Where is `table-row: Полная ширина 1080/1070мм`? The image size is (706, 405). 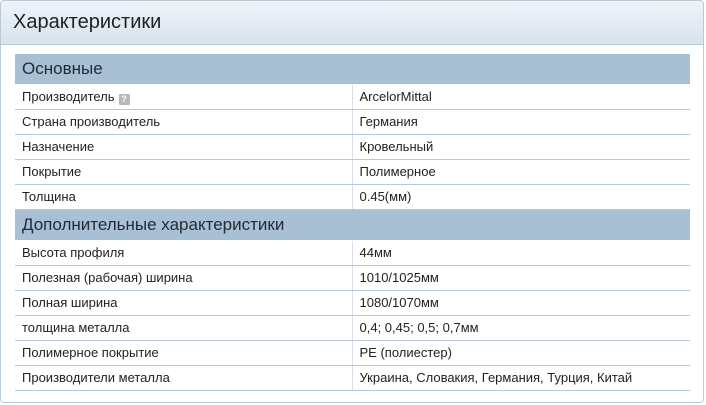 table-row: Полная ширина 1080/1070мм is located at coordinates (353, 303).